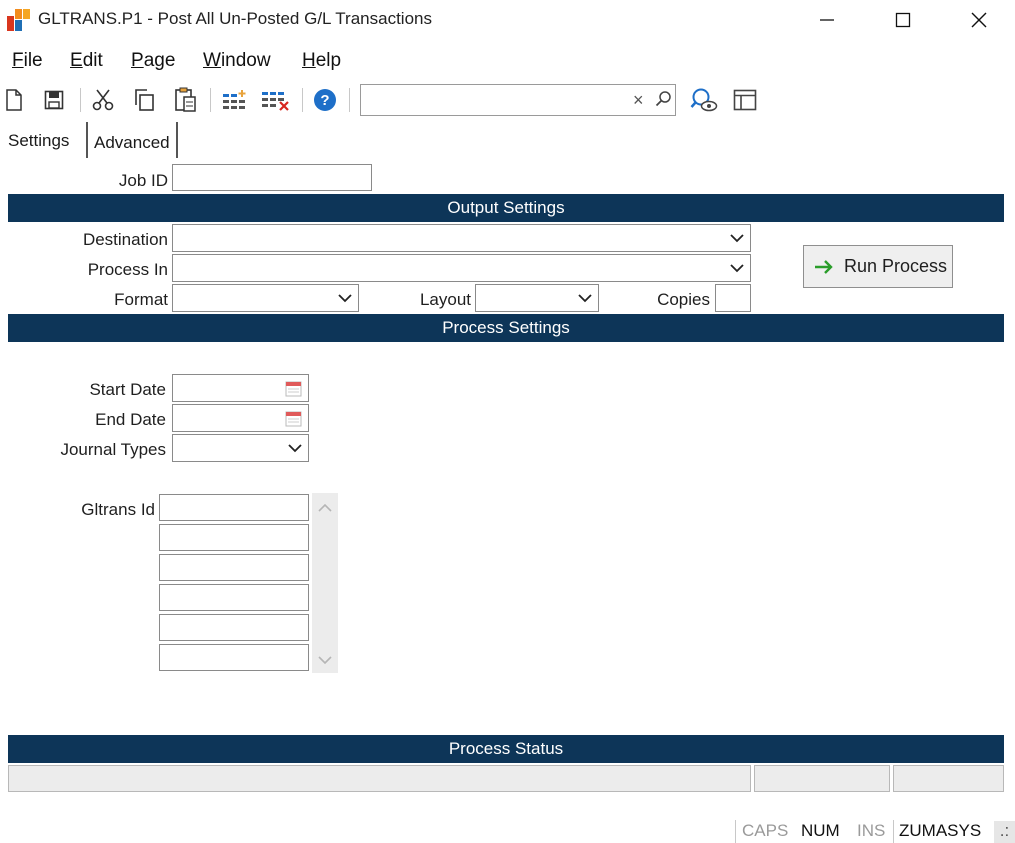 The height and width of the screenshot is (843, 1015). I want to click on process-settings-header: Process Settings, so click(506, 328).